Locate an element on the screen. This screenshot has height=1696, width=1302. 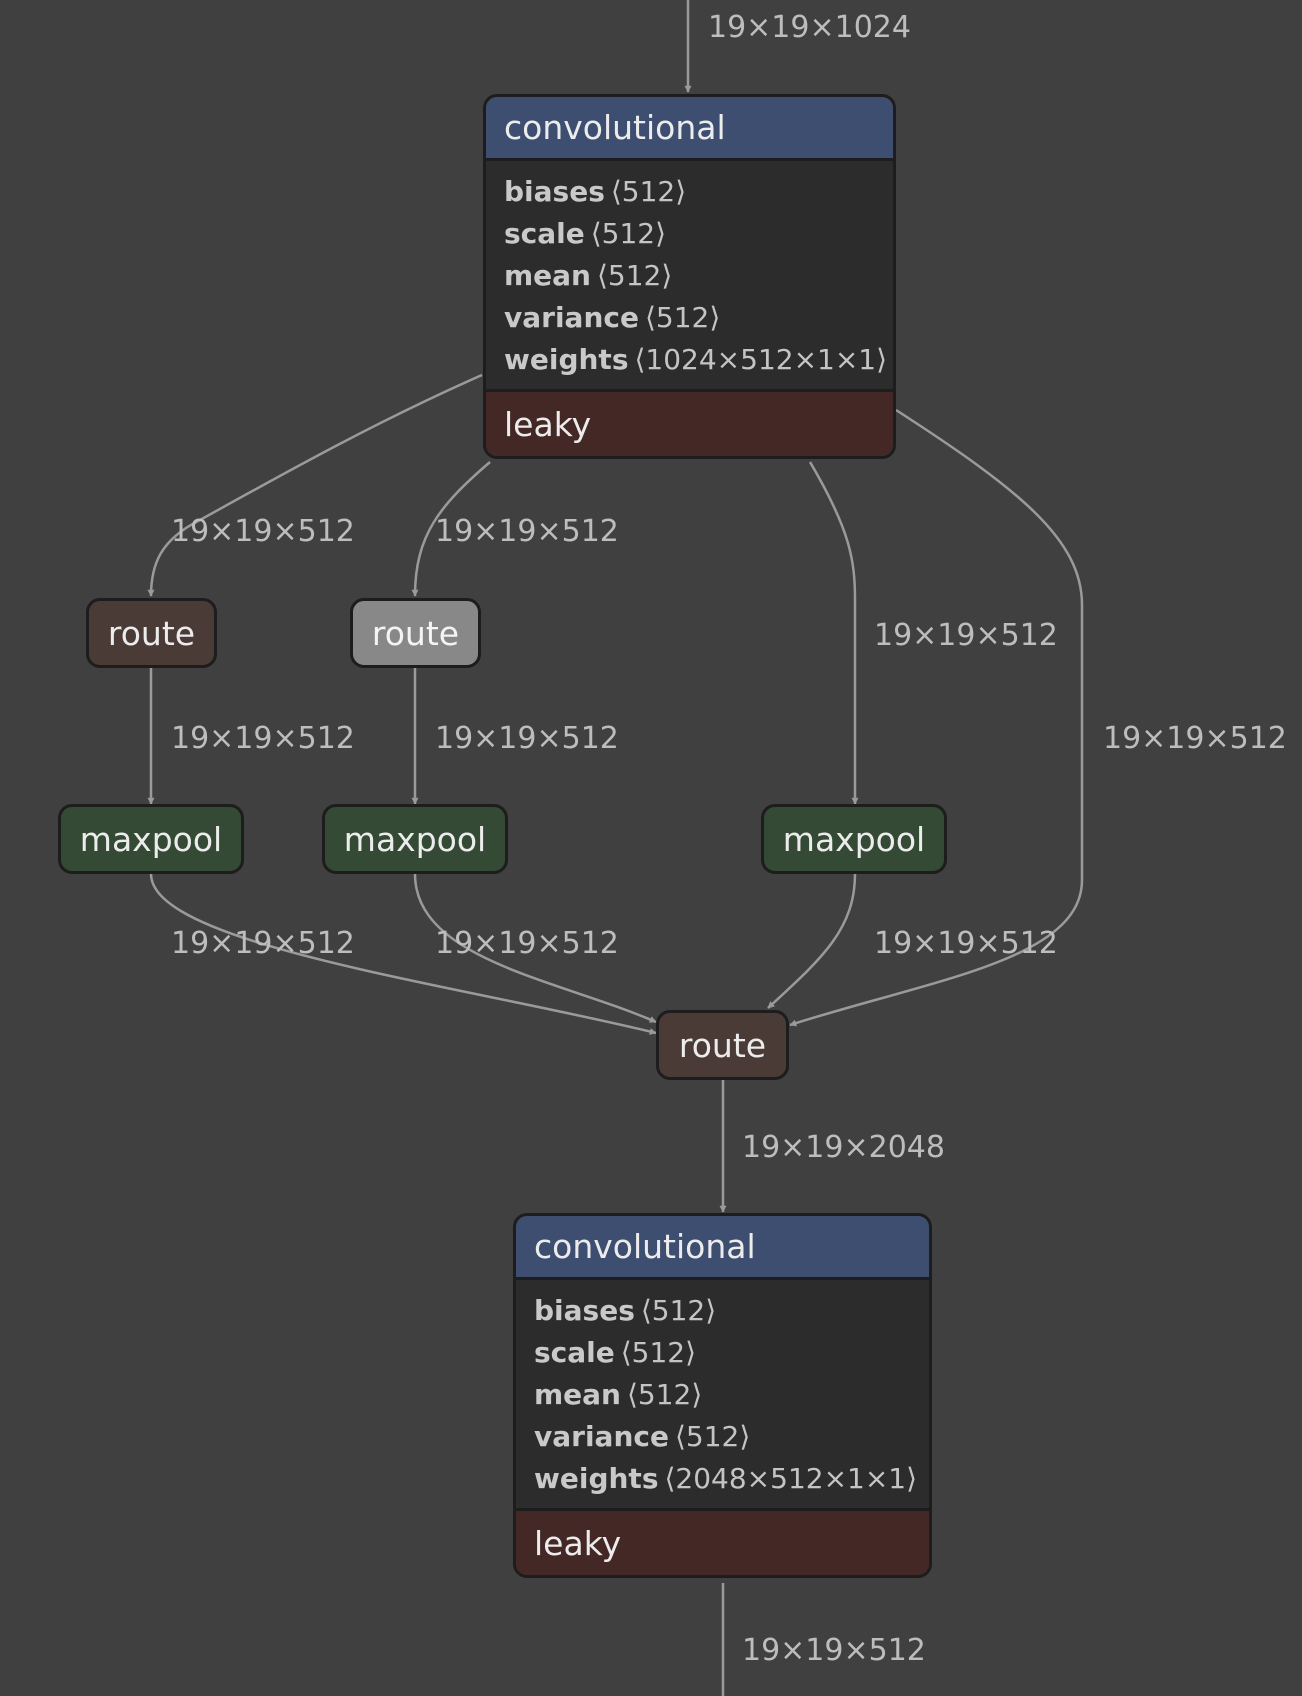
edge-label-maxpool-c-concat: 19×19×512 is located at coordinates (966, 943).